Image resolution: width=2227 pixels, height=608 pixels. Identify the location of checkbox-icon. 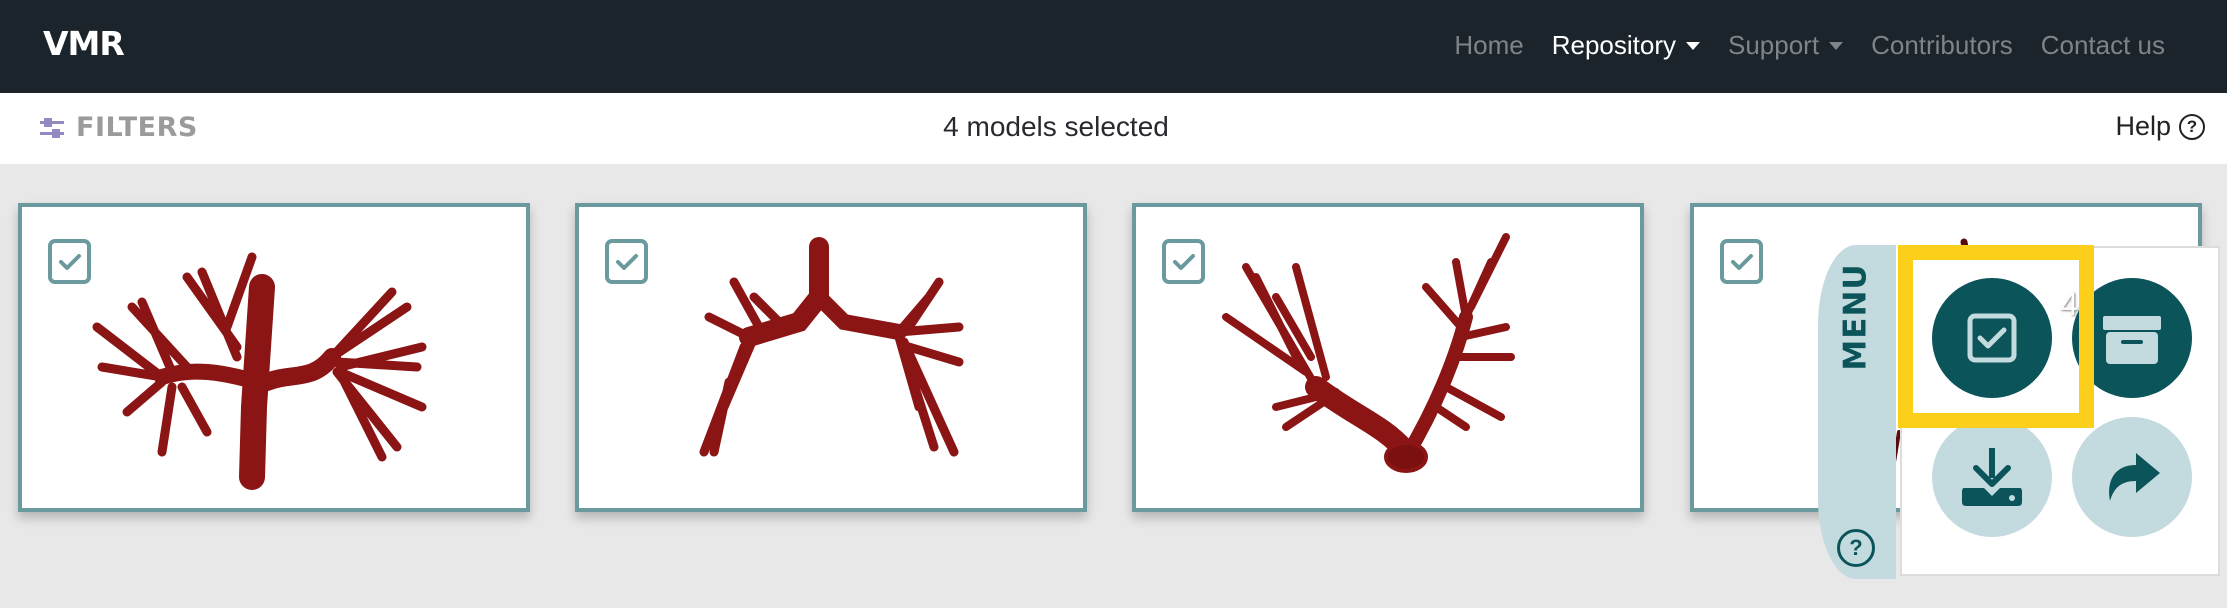
(1992, 338).